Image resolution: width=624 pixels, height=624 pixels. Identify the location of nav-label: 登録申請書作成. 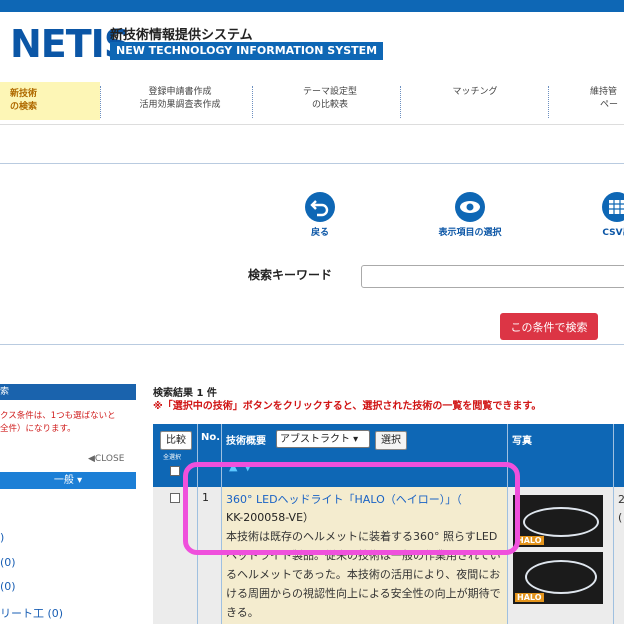
(180, 92).